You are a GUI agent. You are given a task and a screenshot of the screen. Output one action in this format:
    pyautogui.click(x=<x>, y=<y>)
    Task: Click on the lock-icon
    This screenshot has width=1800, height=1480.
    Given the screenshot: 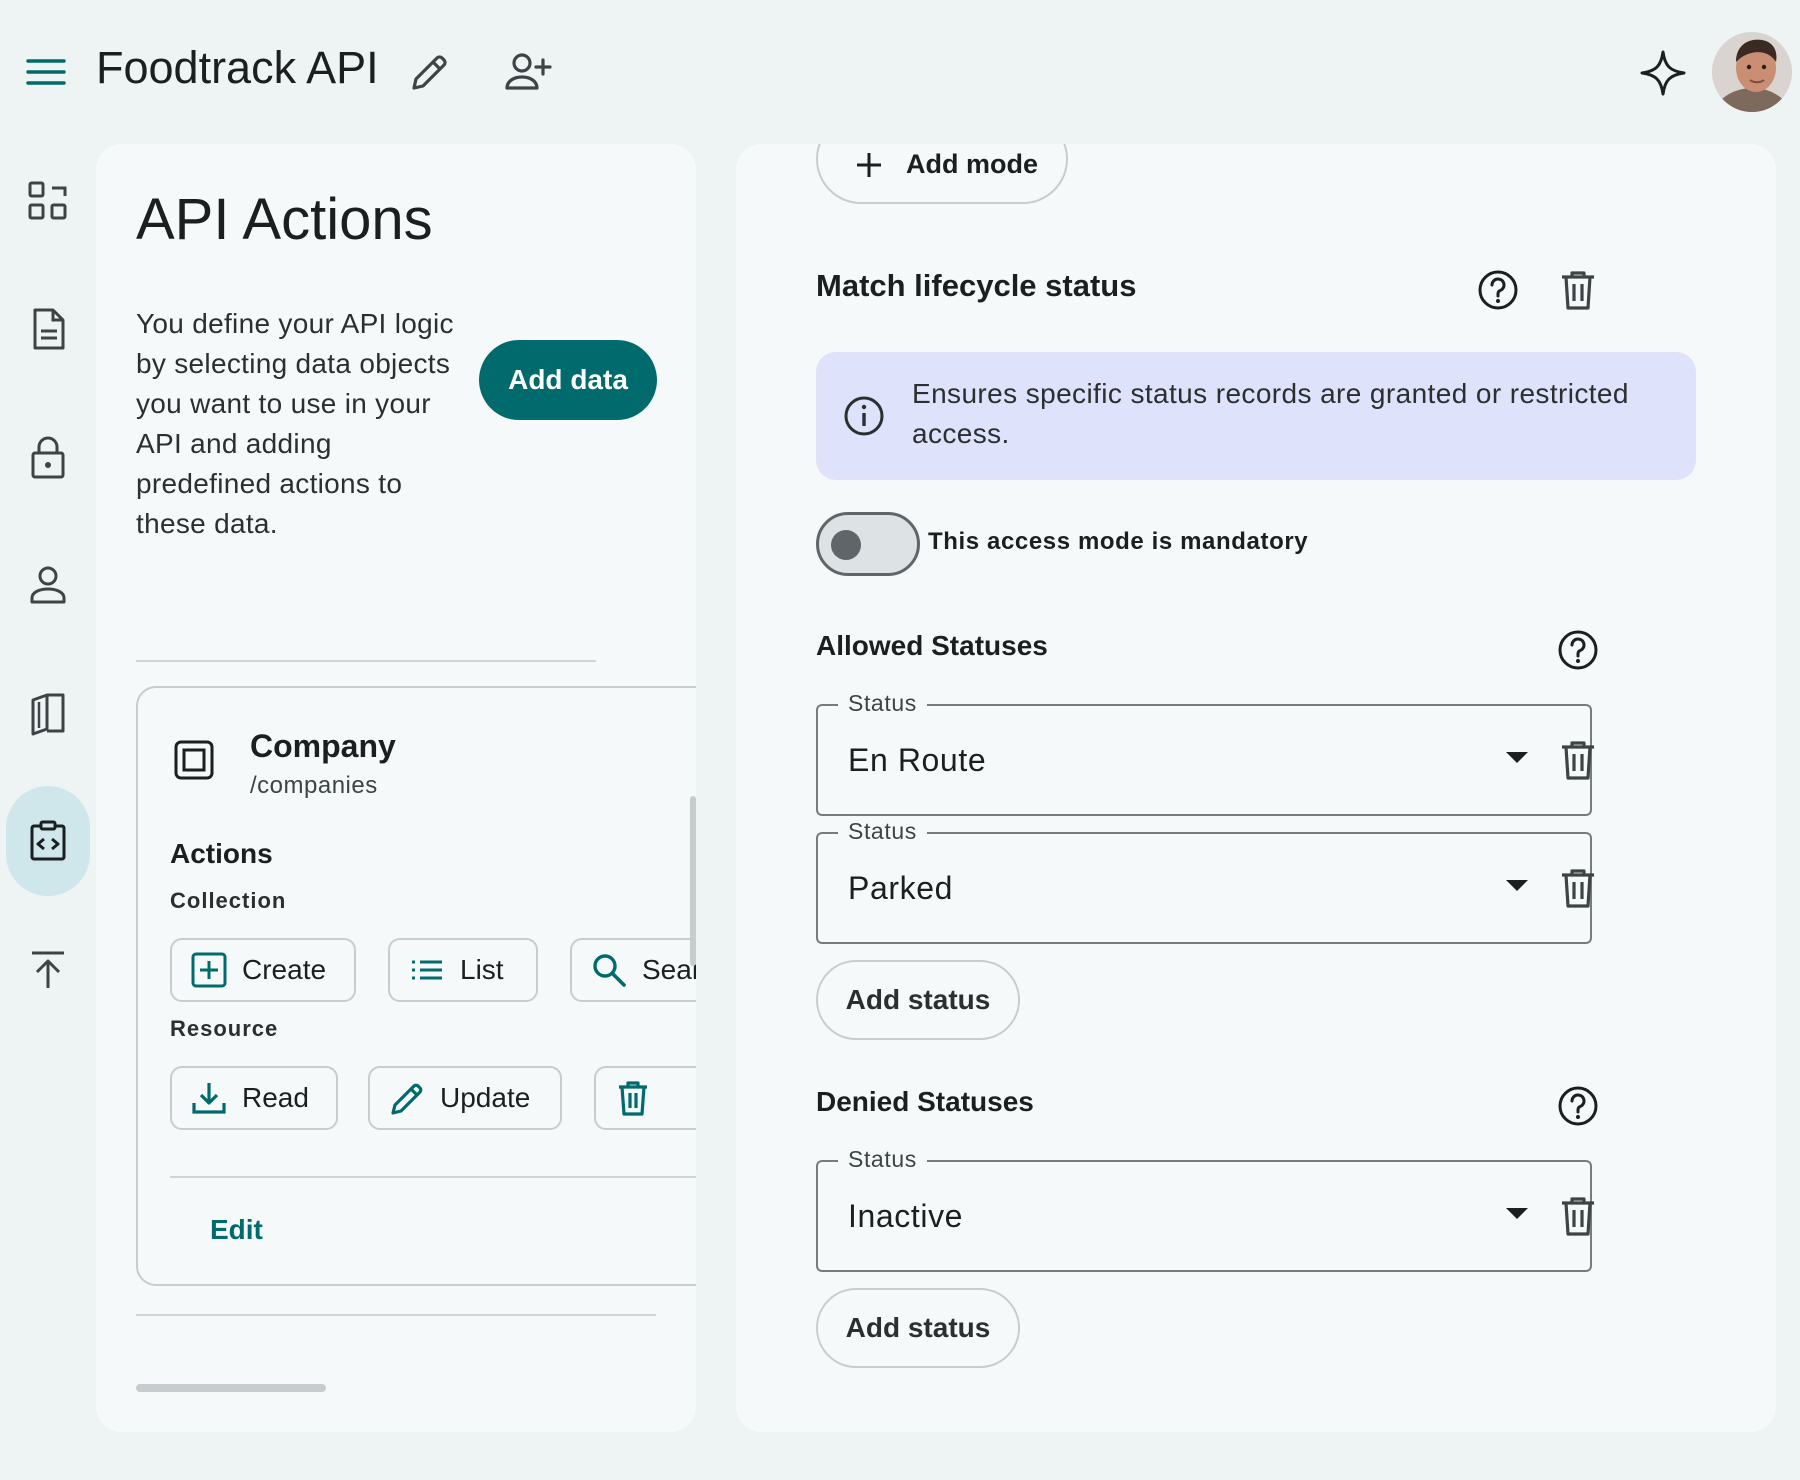 What is the action you would take?
    pyautogui.click(x=48, y=457)
    